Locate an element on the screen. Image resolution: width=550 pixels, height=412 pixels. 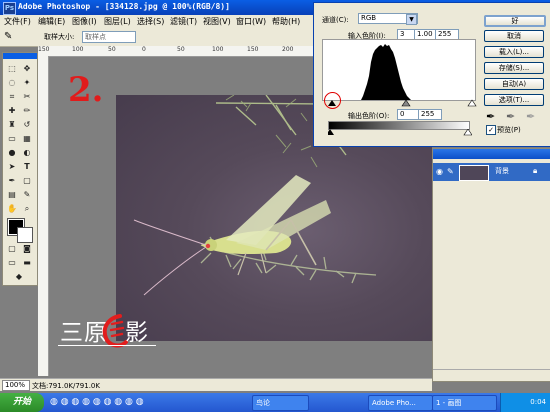
taskbar-task-forum: 鸟论 is located at coordinates (280, 403).